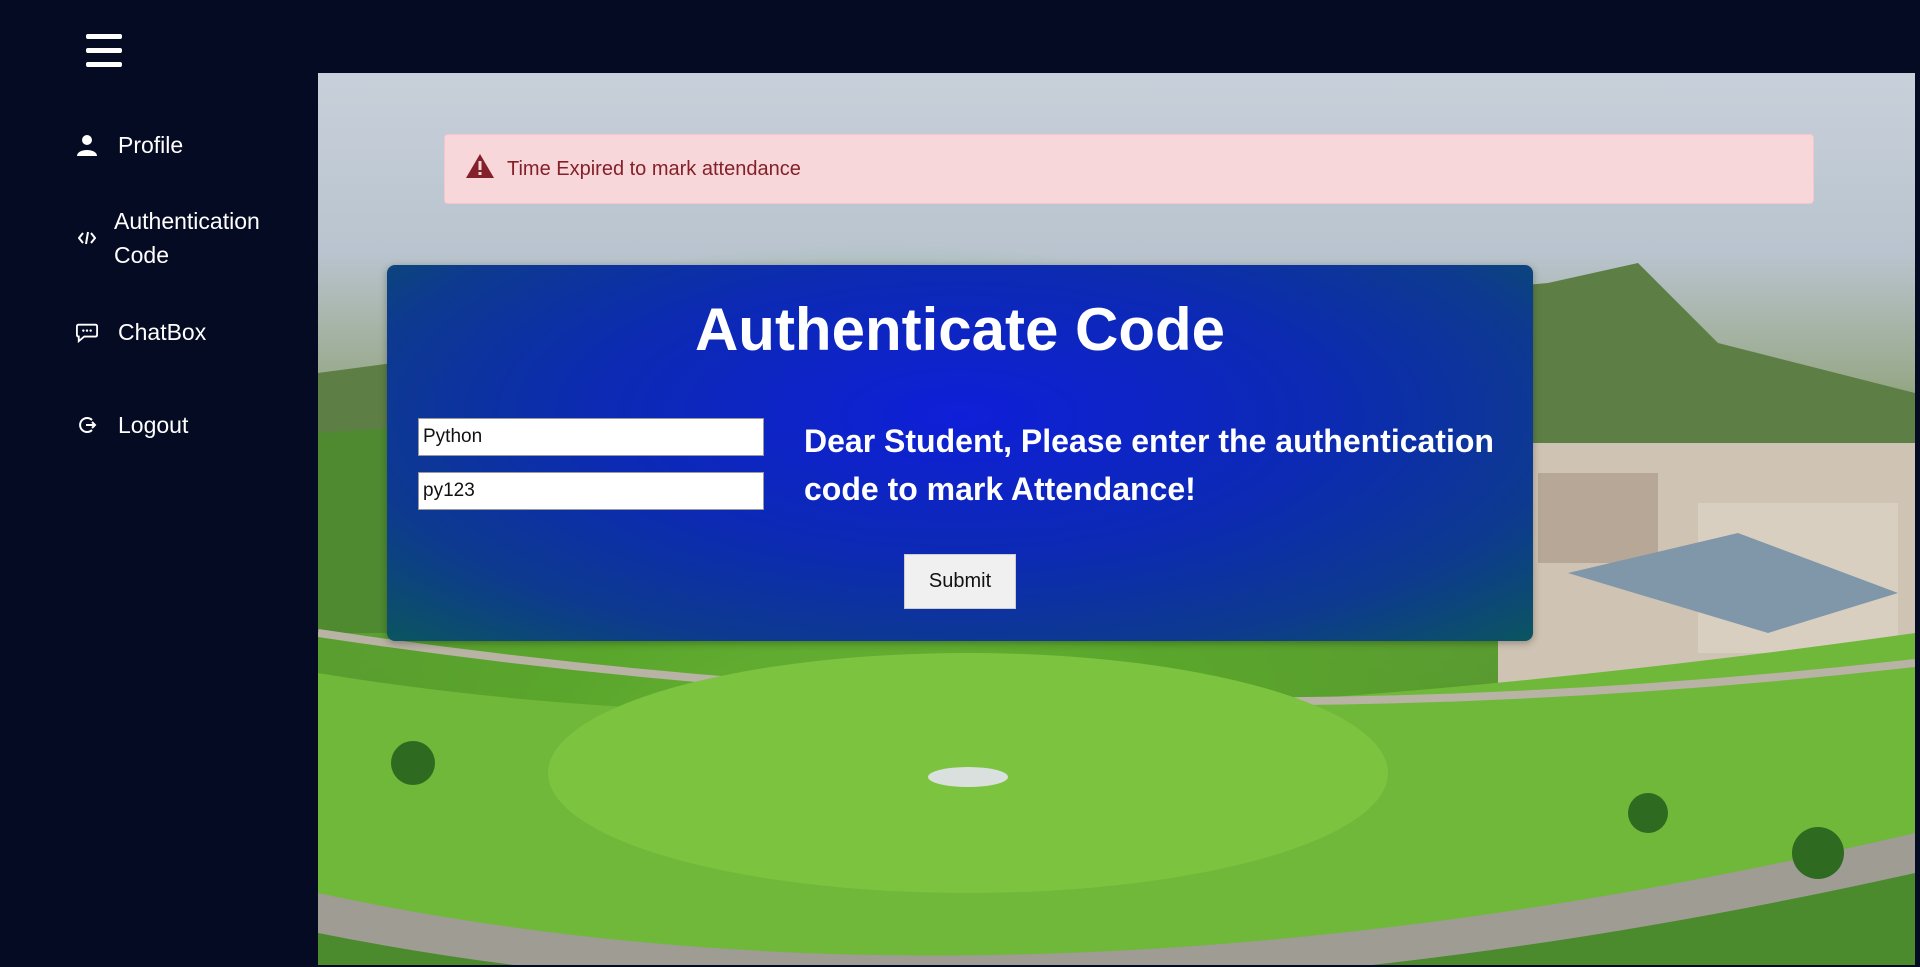 The width and height of the screenshot is (1920, 967). What do you see at coordinates (87, 145) in the screenshot?
I see `user-icon` at bounding box center [87, 145].